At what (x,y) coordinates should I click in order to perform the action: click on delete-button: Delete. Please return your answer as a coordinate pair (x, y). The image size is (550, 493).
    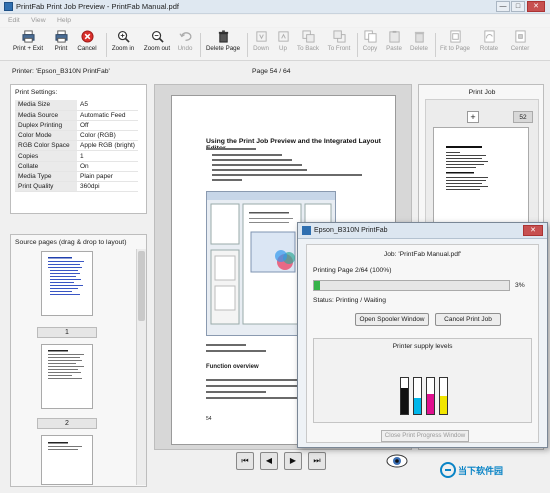
    Looking at the image, I should click on (419, 44).